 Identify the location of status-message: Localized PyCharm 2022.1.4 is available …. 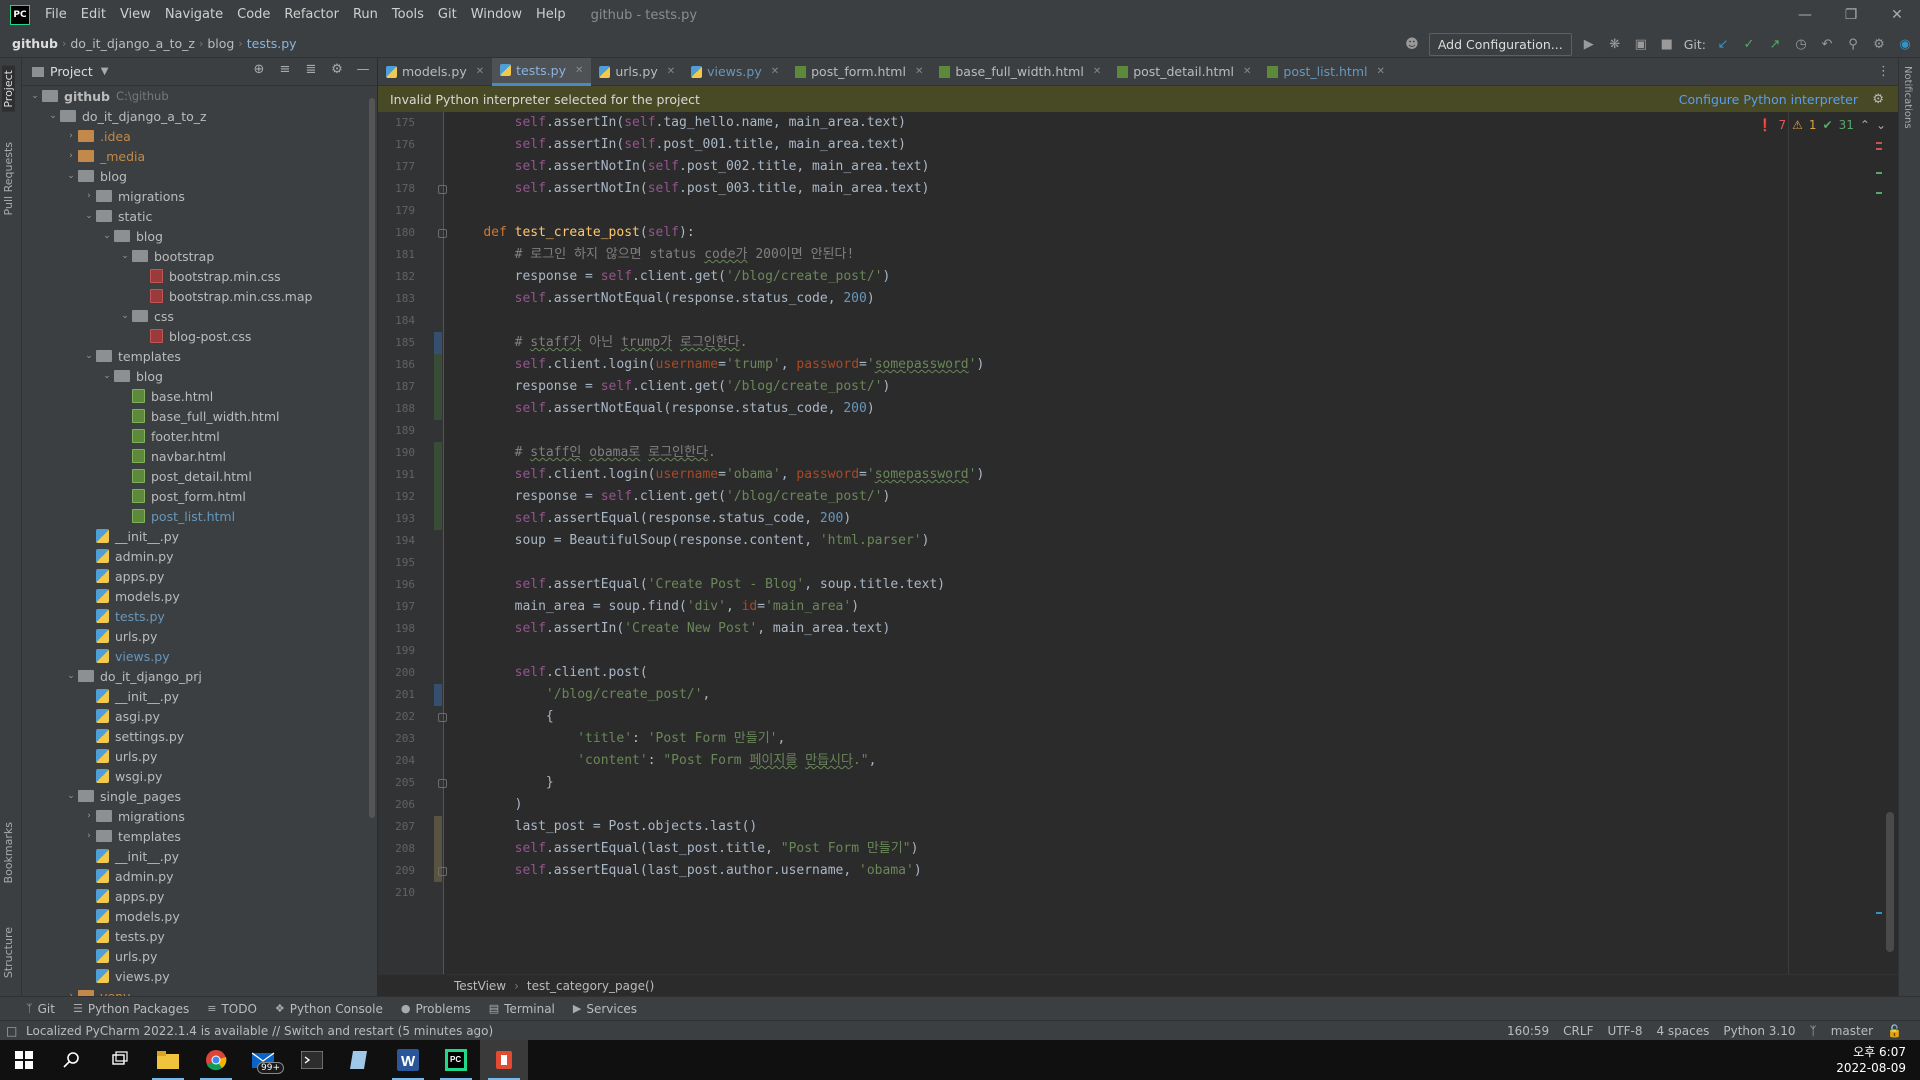
(259, 1031).